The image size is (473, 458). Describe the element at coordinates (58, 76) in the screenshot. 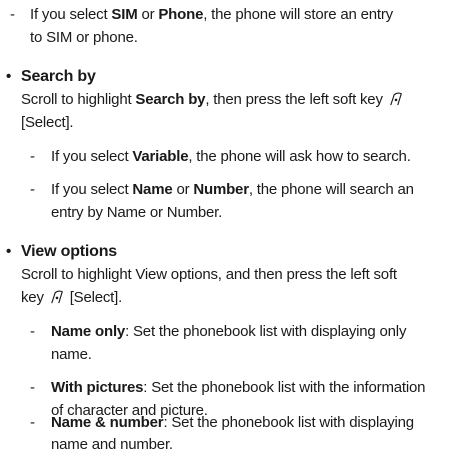

I see `section-heading-search-by: Search by` at that location.